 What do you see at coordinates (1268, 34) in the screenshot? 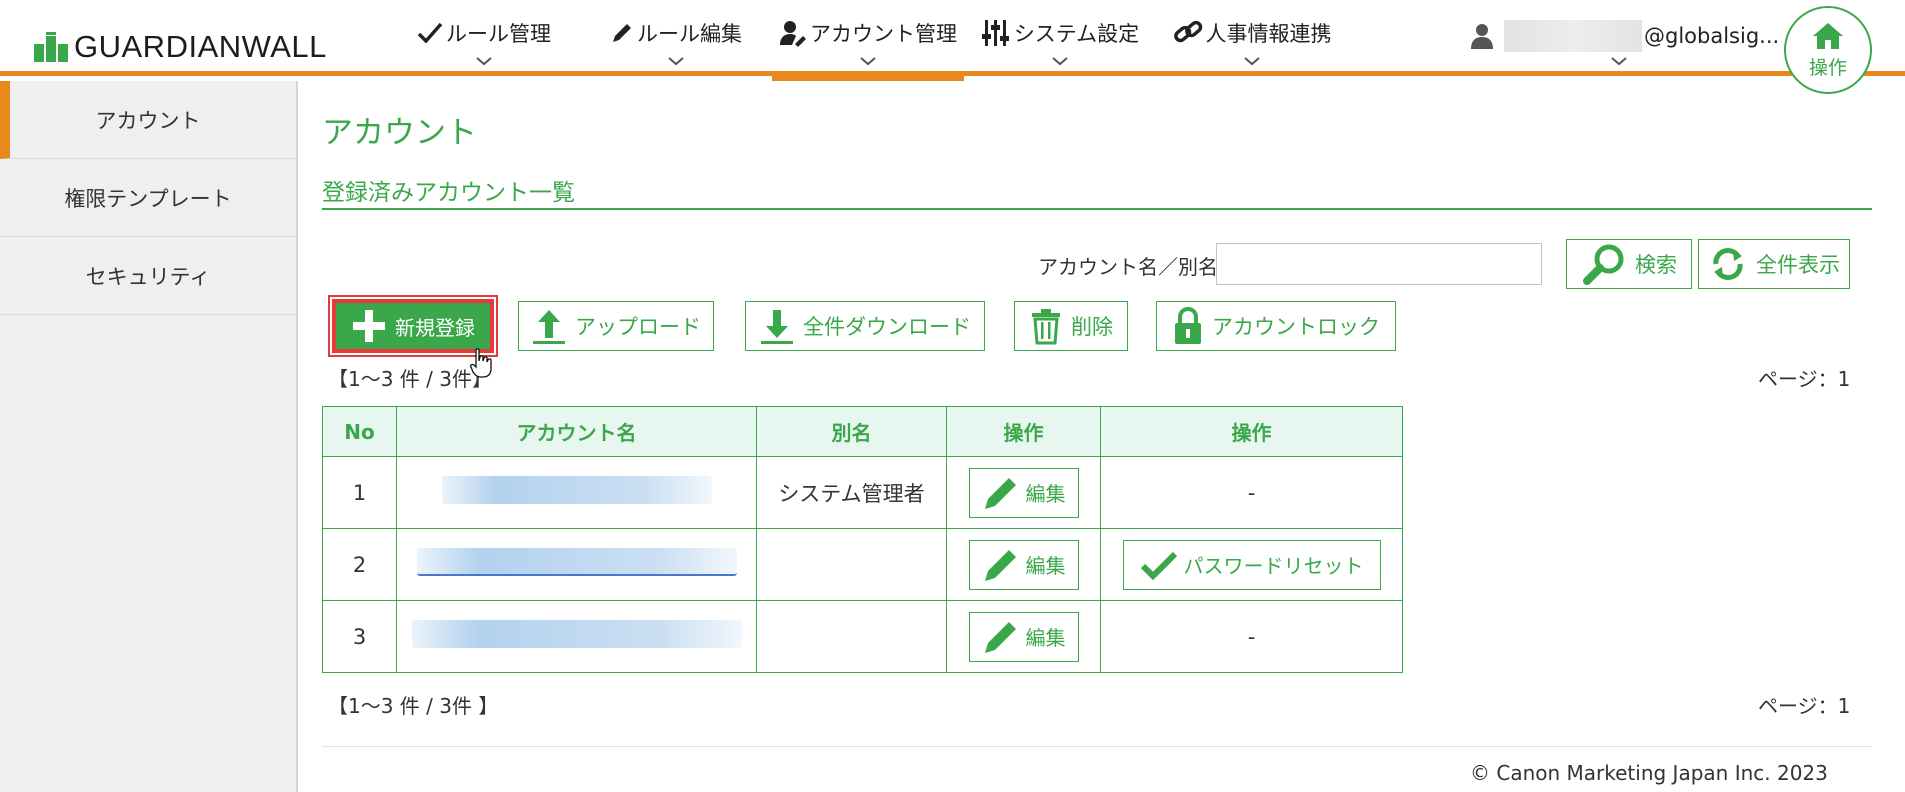
I see `nav-label: 人事情報連携` at bounding box center [1268, 34].